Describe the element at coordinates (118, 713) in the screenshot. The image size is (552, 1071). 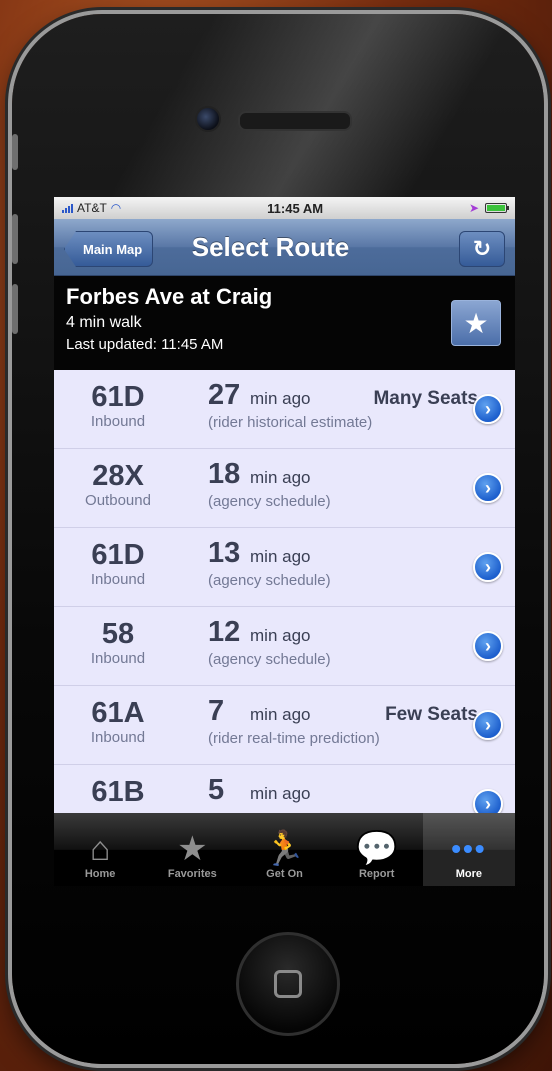
I see `route-number: 61A` at that location.